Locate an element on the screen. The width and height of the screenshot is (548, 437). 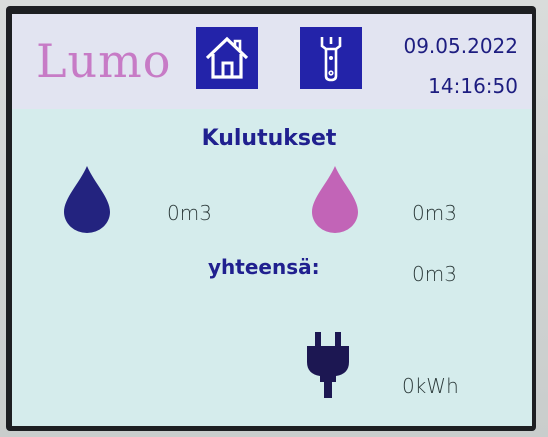
settings-button is located at coordinates (331, 58).